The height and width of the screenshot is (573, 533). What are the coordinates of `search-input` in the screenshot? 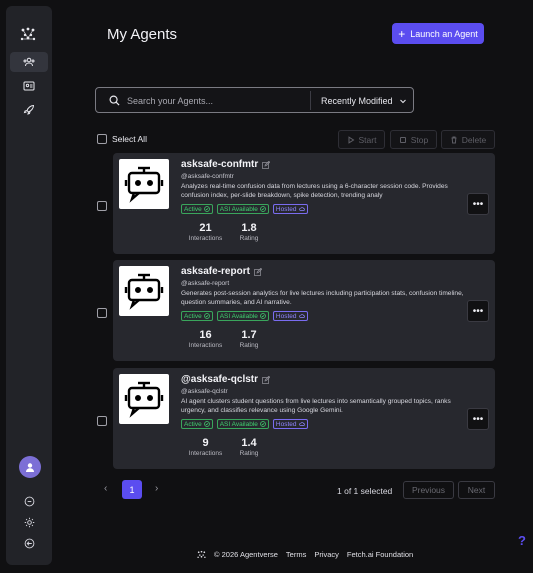 It's located at (212, 100).